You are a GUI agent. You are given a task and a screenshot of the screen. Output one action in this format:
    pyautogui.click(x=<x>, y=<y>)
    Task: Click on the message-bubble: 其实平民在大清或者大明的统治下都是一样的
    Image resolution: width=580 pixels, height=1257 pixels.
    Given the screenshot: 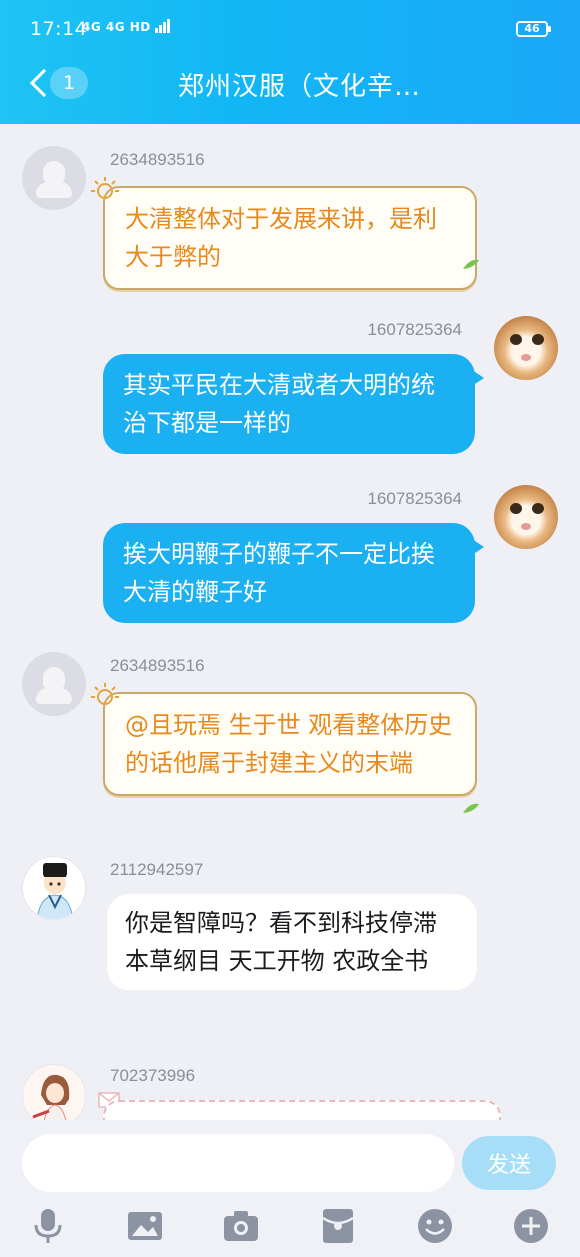 What is the action you would take?
    pyautogui.click(x=289, y=404)
    